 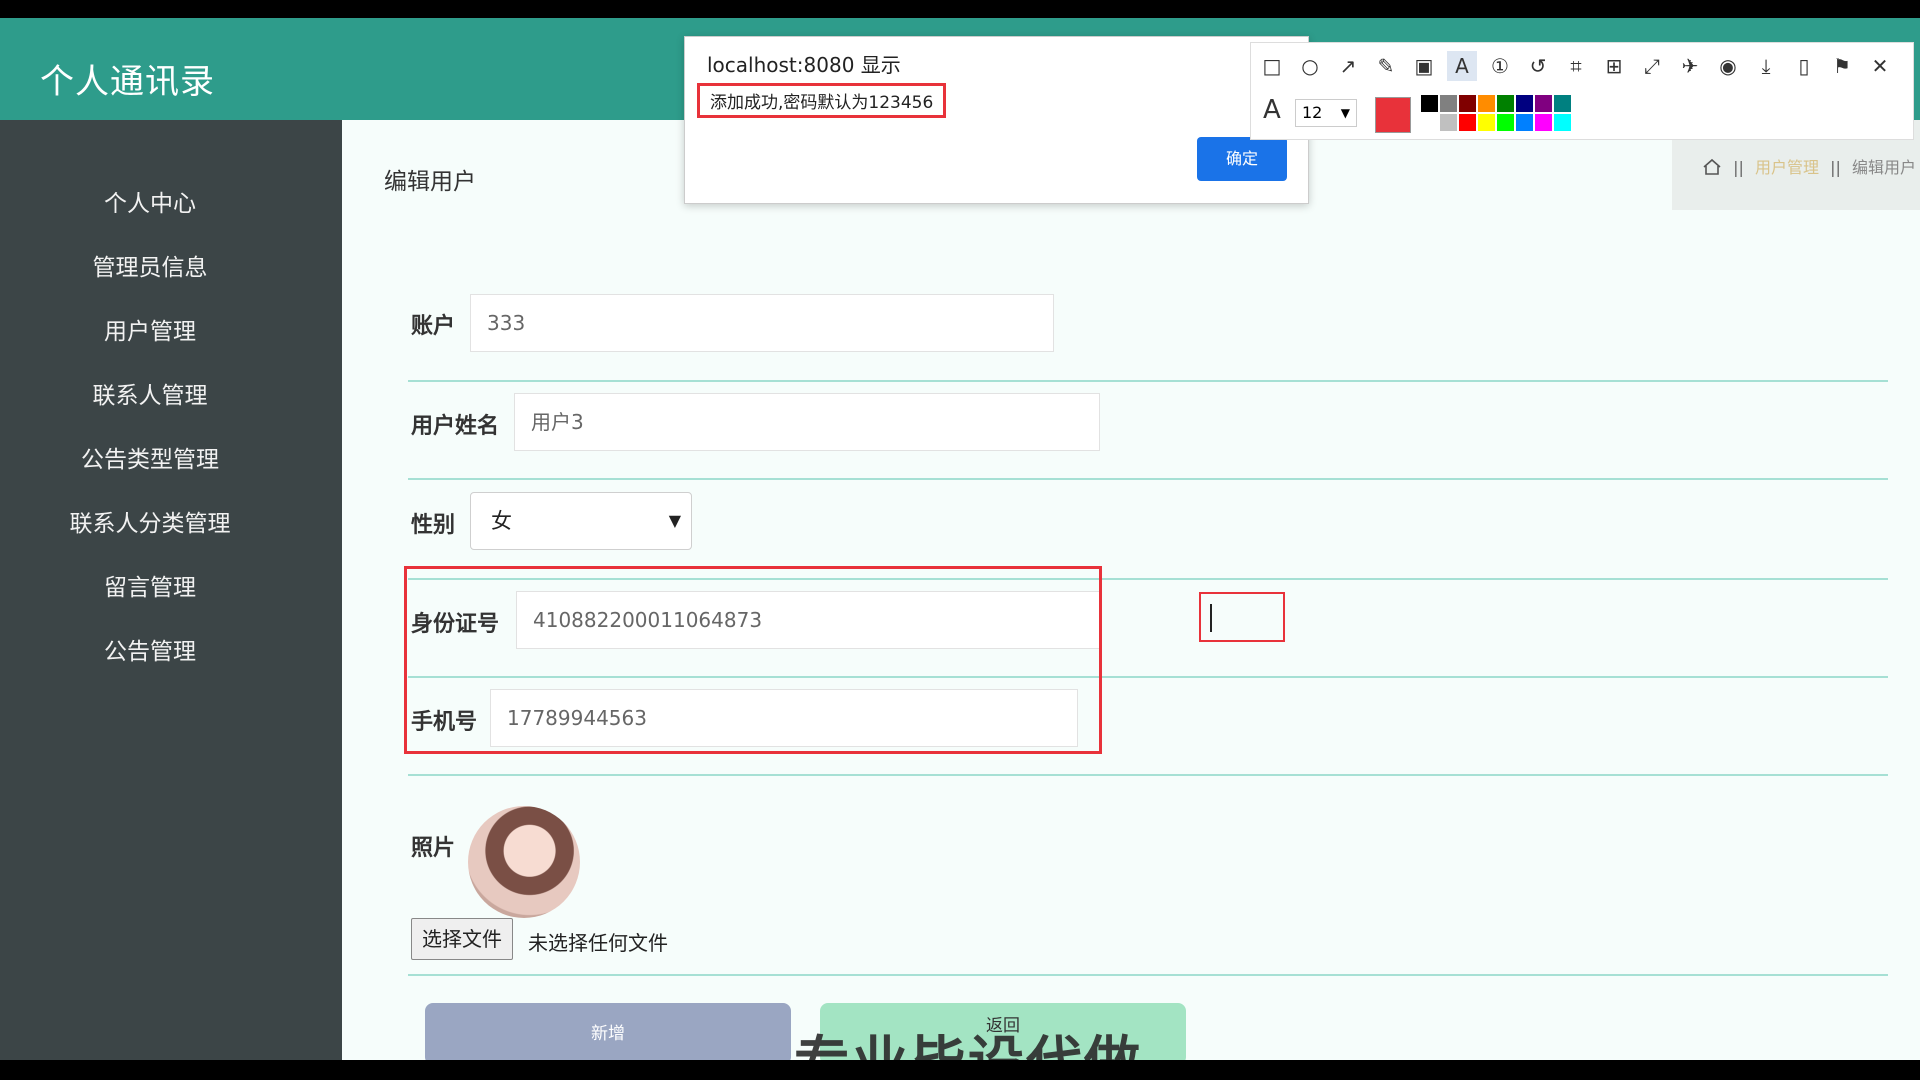 What do you see at coordinates (433, 326) in the screenshot?
I see `account-label: 账户` at bounding box center [433, 326].